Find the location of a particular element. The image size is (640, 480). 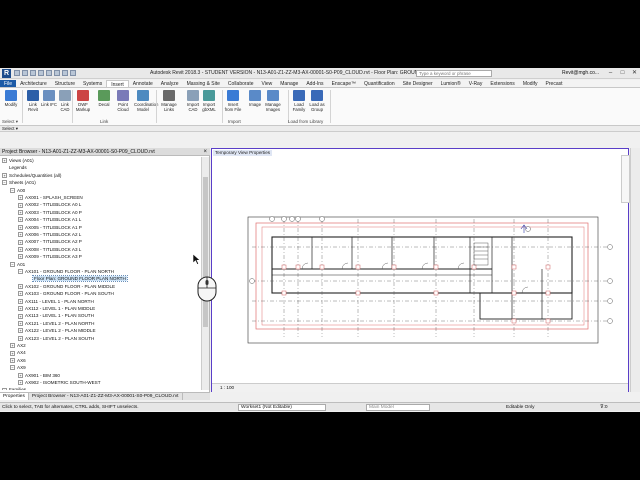

decal-button: Decal is located at coordinates (104, 98).